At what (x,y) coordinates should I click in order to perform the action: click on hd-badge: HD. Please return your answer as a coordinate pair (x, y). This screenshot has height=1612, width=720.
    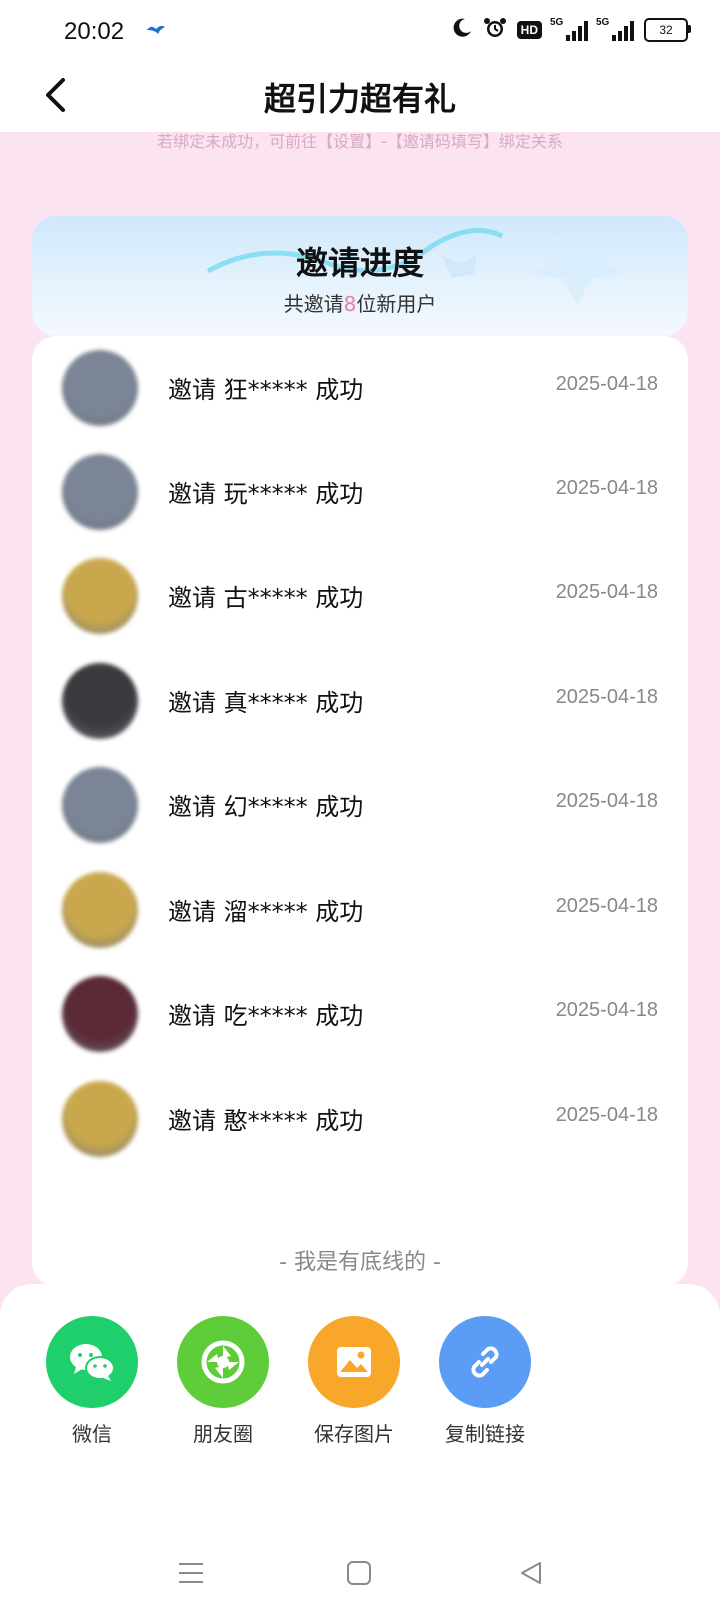
    Looking at the image, I should click on (529, 30).